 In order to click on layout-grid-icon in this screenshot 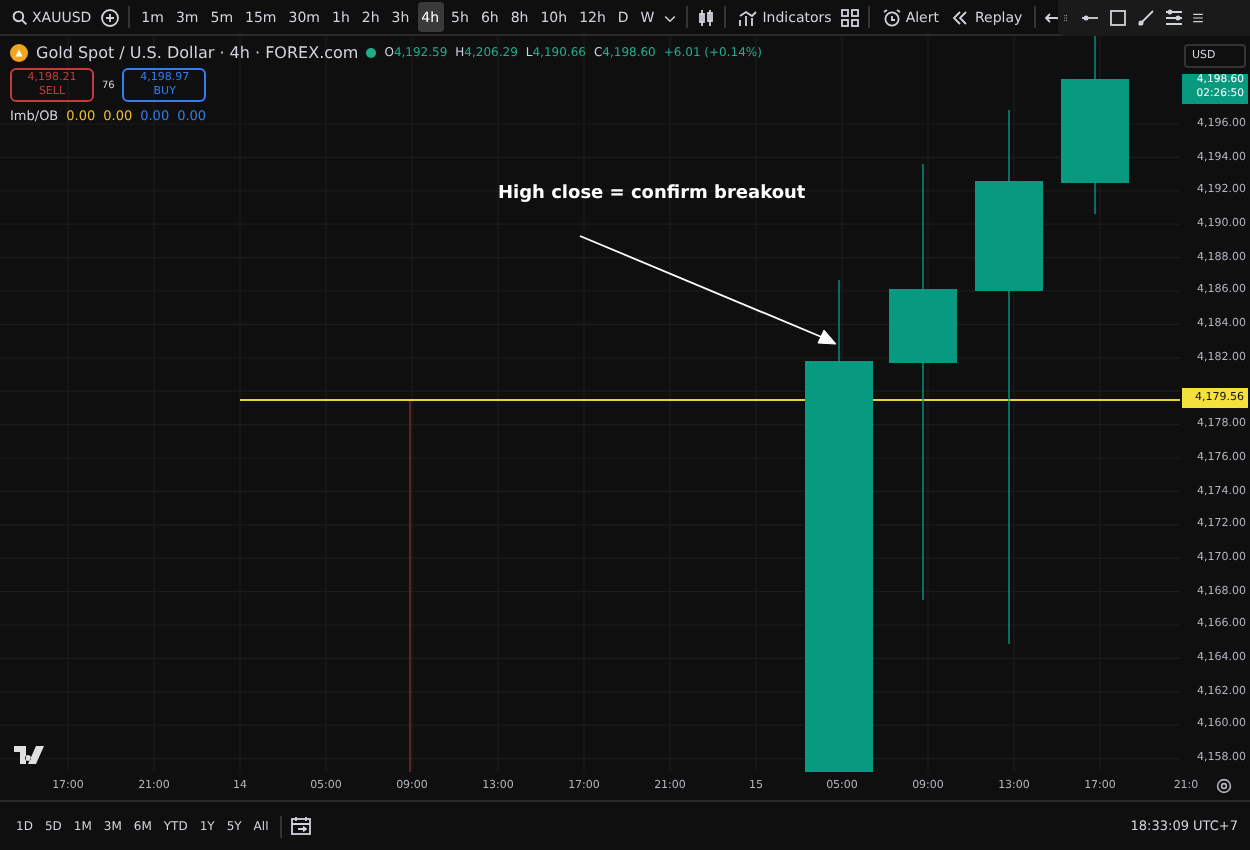, I will do `click(849, 17)`.